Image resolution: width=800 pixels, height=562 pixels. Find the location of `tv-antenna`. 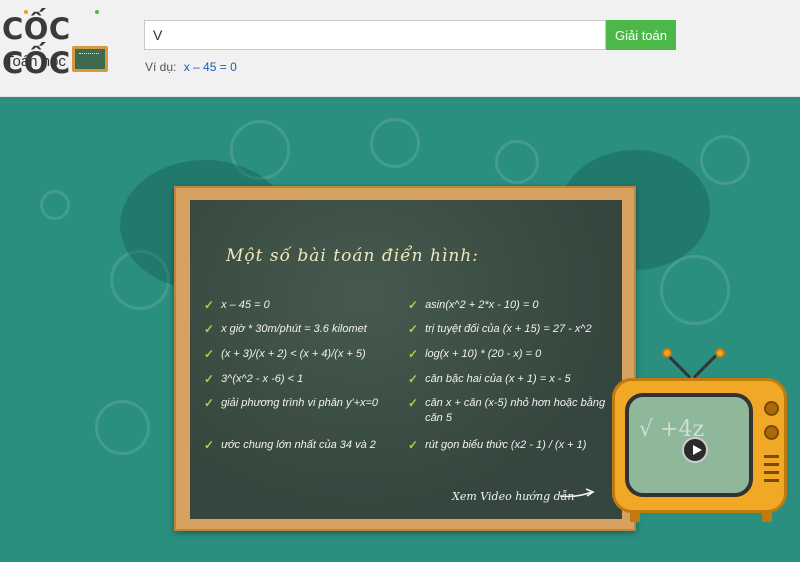

tv-antenna is located at coordinates (706, 365).